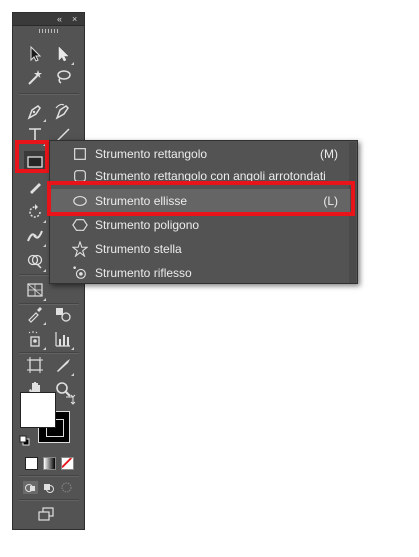 The width and height of the screenshot is (419, 557). I want to click on pen-tool, so click(35, 111).